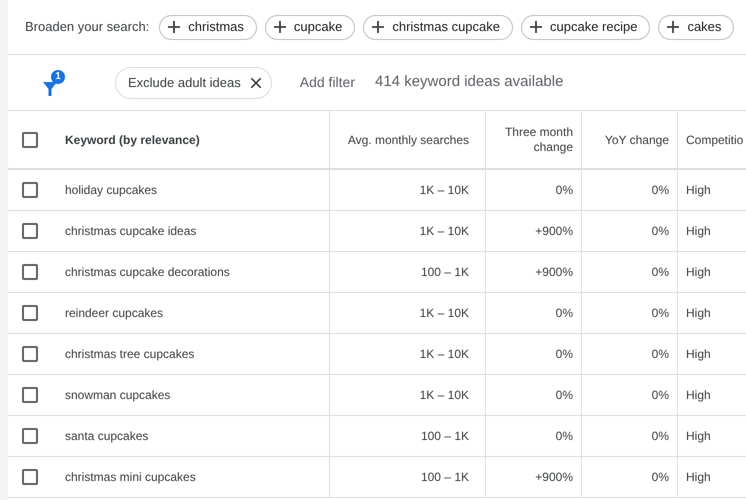 The width and height of the screenshot is (746, 500). I want to click on column-header: Three month change, so click(533, 139).